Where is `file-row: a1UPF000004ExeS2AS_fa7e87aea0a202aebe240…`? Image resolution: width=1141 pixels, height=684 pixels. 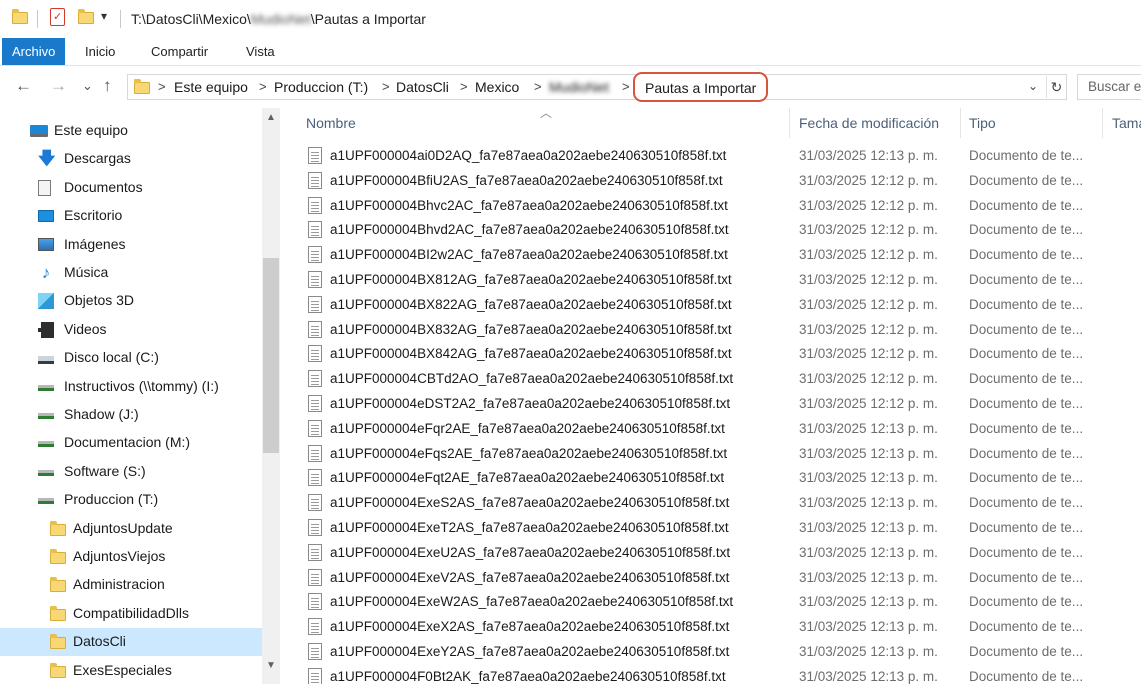
file-row: a1UPF000004ExeS2AS_fa7e87aea0a202aebe240… is located at coordinates (721, 503).